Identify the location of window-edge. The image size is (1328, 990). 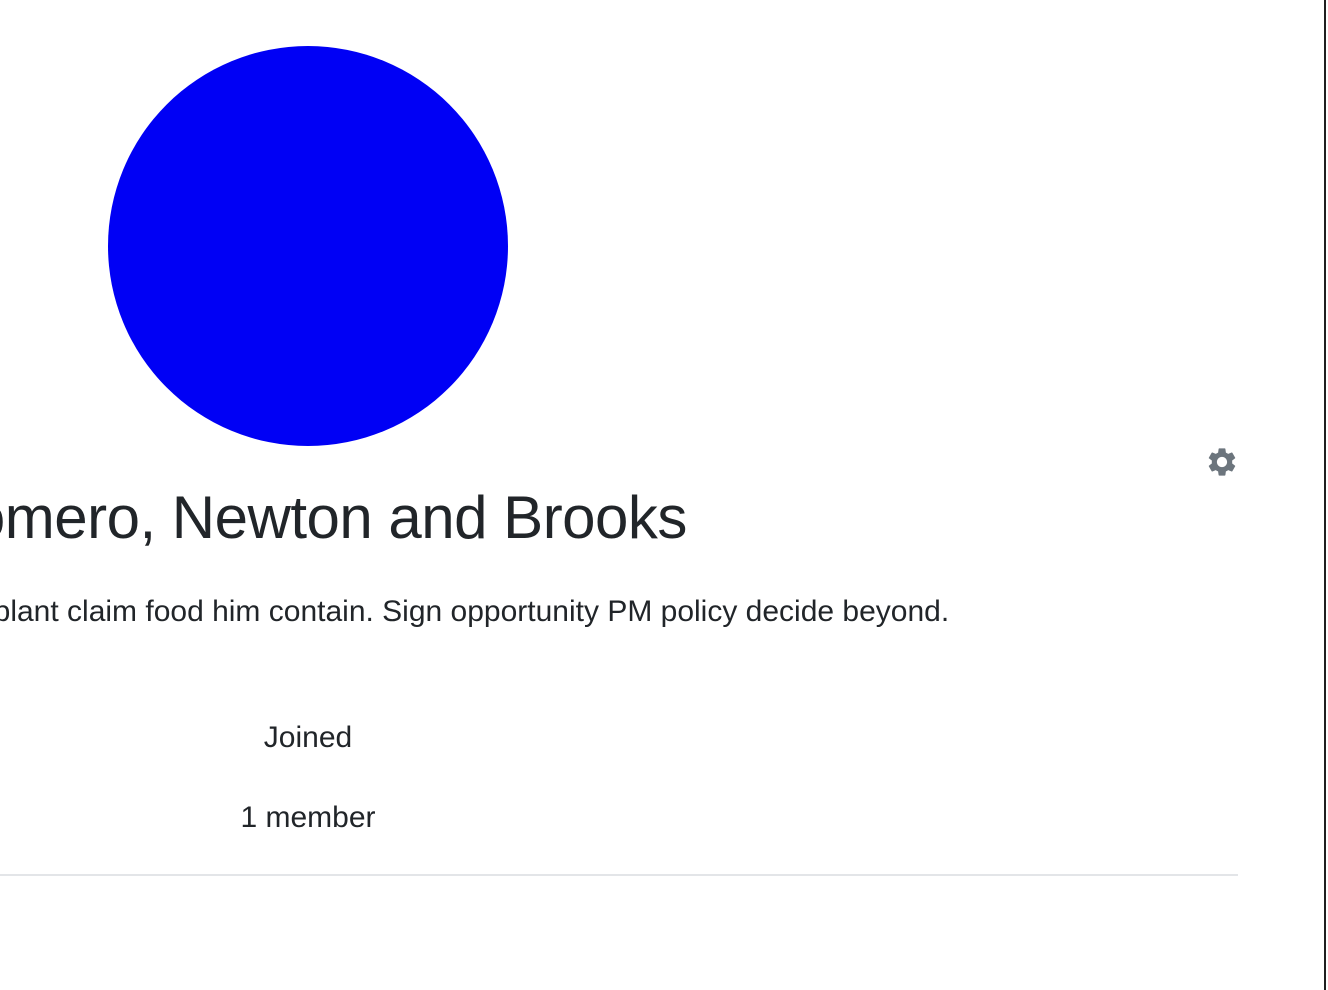
(1325, 495).